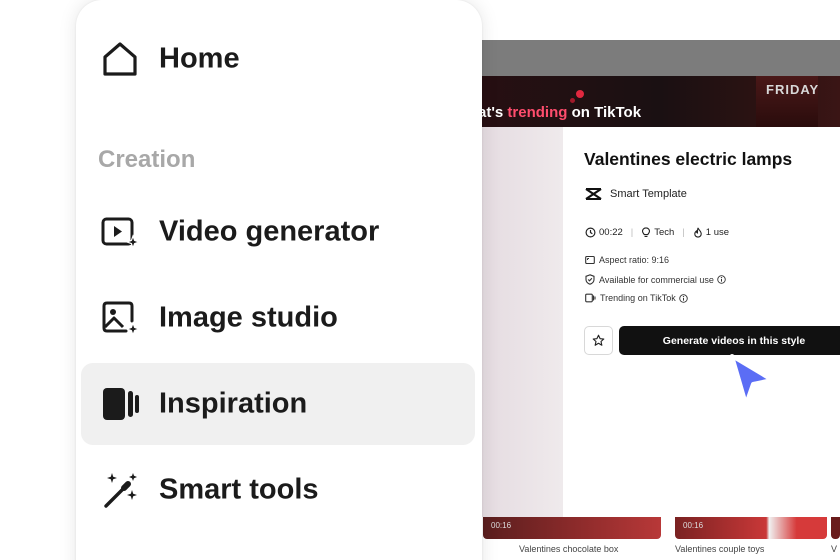 This screenshot has height=560, width=840. I want to click on uses-meta: 1 use, so click(711, 232).